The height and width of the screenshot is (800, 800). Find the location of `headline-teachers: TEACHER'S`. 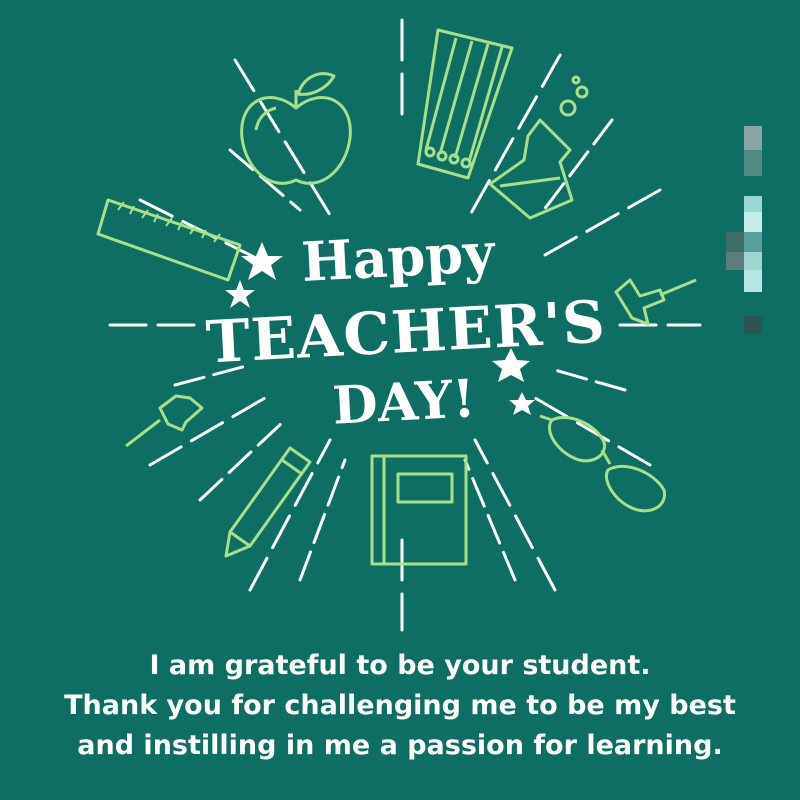

headline-teachers: TEACHER'S is located at coordinates (405, 332).